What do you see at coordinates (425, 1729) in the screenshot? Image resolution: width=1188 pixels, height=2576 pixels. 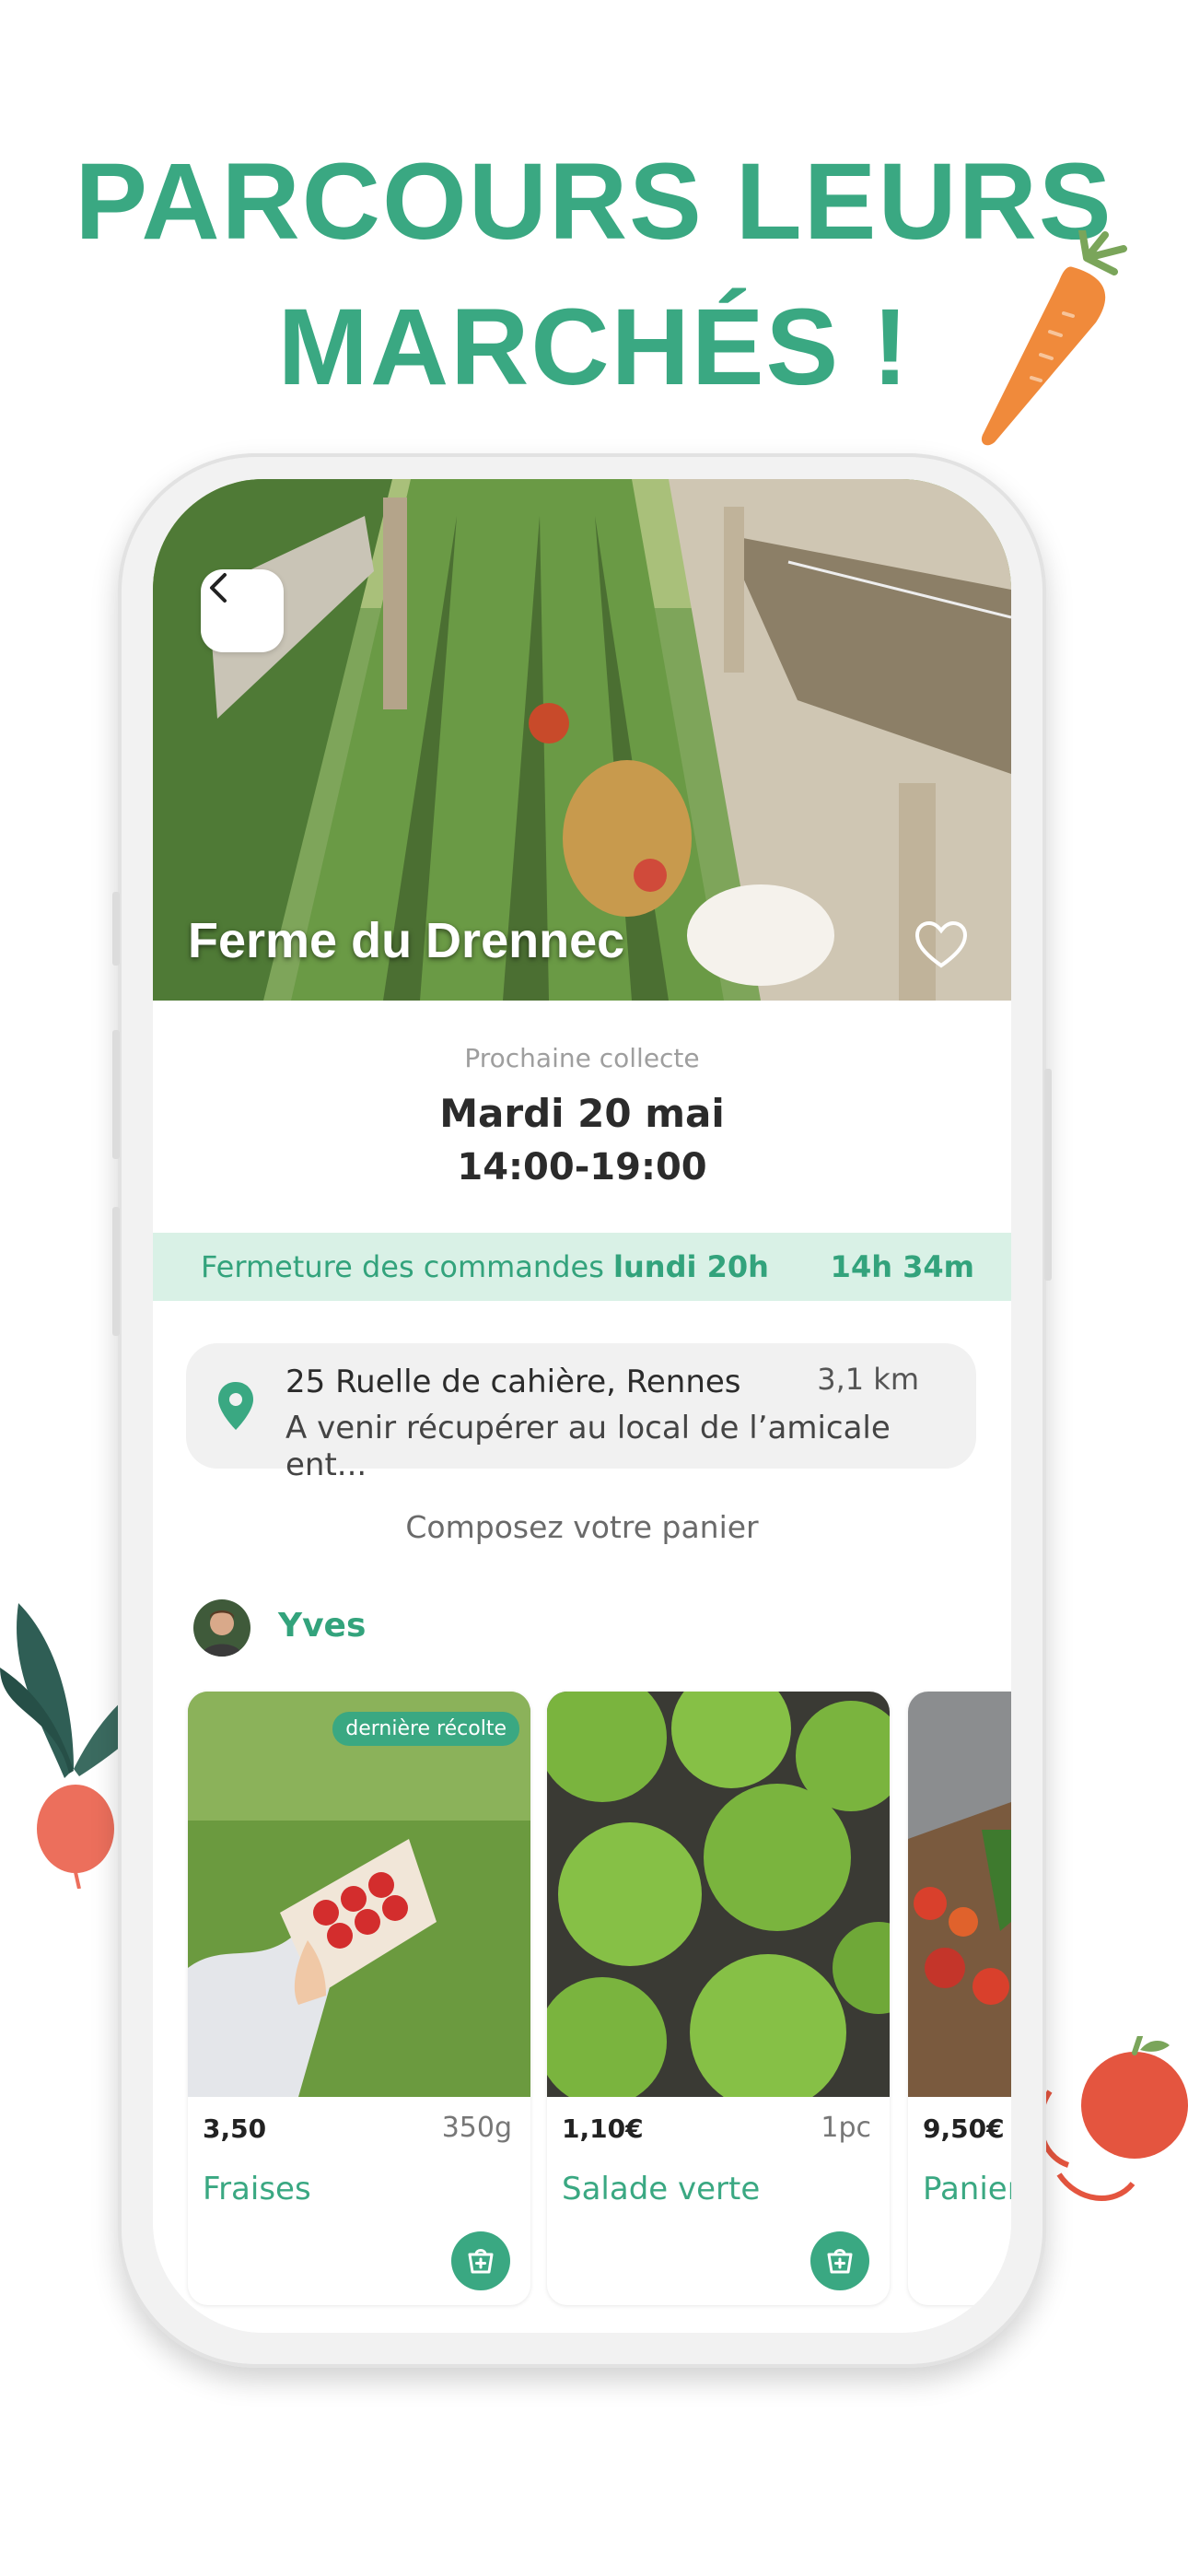 I see `last-harvest-tag: dernière récolte` at bounding box center [425, 1729].